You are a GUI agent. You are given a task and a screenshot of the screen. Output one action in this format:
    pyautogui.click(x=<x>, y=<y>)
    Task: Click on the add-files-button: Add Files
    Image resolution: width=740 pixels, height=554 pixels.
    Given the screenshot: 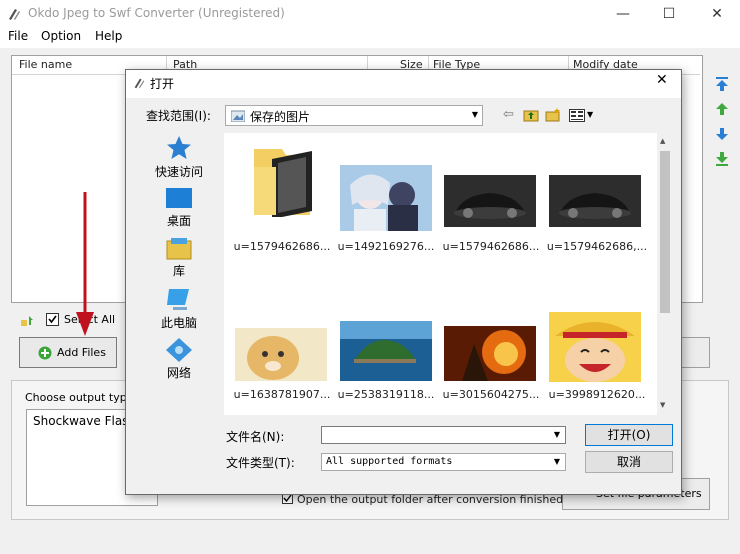 What is the action you would take?
    pyautogui.click(x=68, y=352)
    